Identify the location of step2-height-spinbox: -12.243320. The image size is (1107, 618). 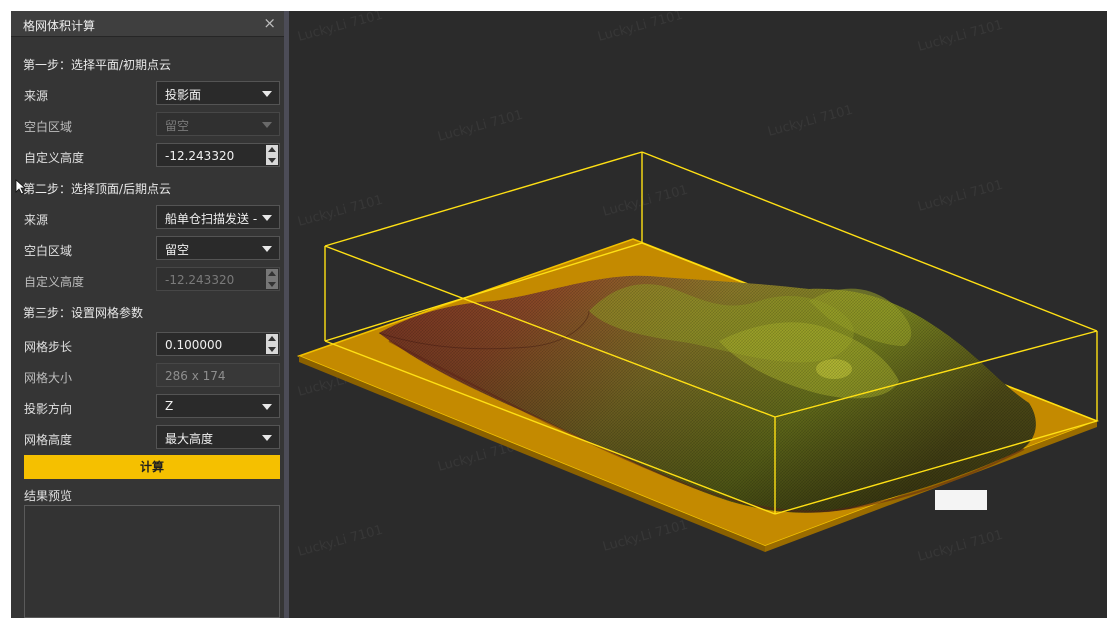
(218, 279).